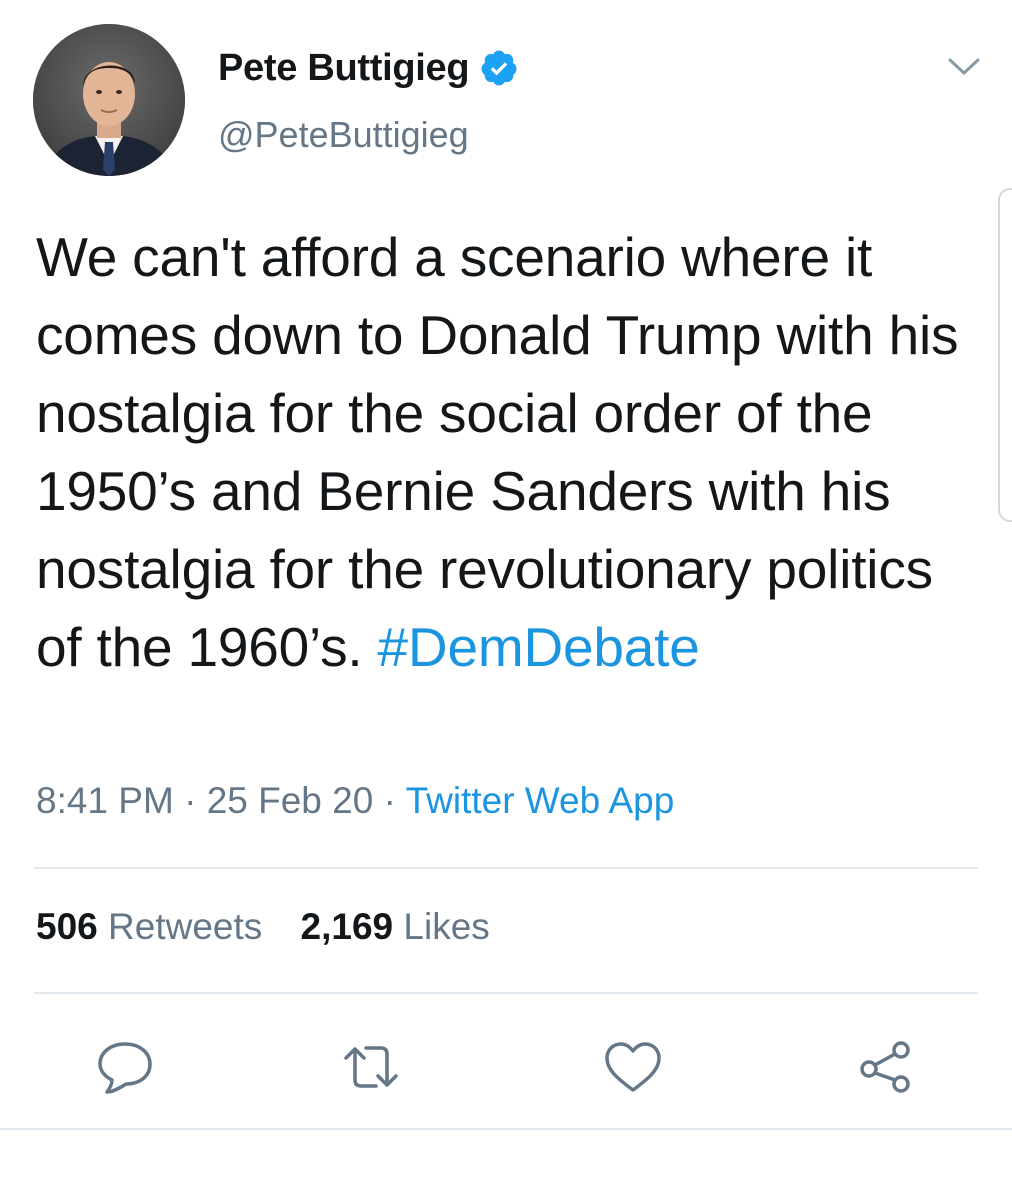 This screenshot has height=1200, width=1012. What do you see at coordinates (446, 926) in the screenshot?
I see `likes-label: Likes` at bounding box center [446, 926].